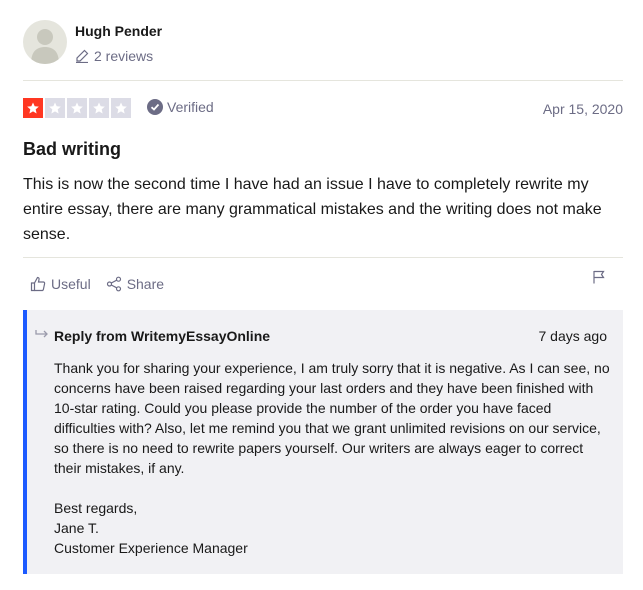  I want to click on reply-arrow-icon, so click(41, 334).